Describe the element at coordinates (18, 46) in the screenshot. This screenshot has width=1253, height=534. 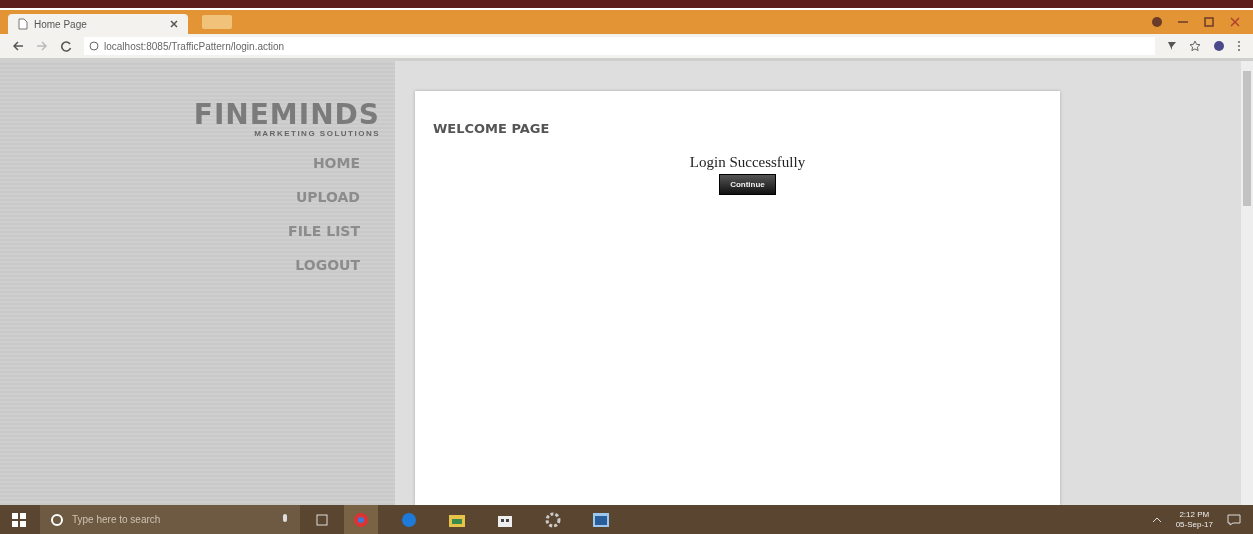
I see `back-icon` at that location.